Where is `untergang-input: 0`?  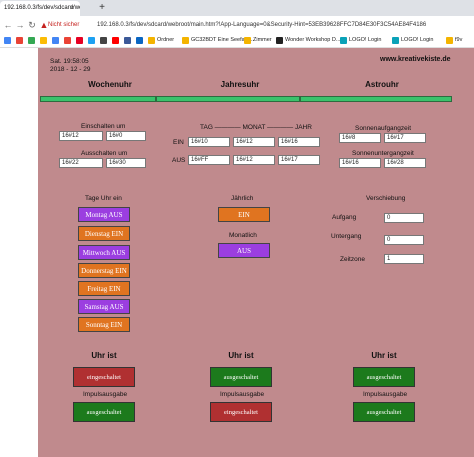
untergang-input: 0 is located at coordinates (404, 240).